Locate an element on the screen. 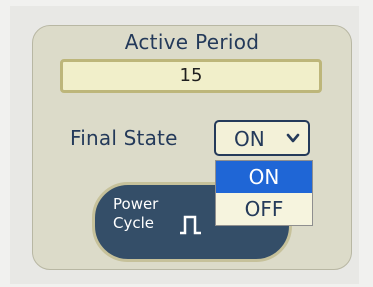 The width and height of the screenshot is (373, 287). final-state-selected-value: ON is located at coordinates (249, 139).